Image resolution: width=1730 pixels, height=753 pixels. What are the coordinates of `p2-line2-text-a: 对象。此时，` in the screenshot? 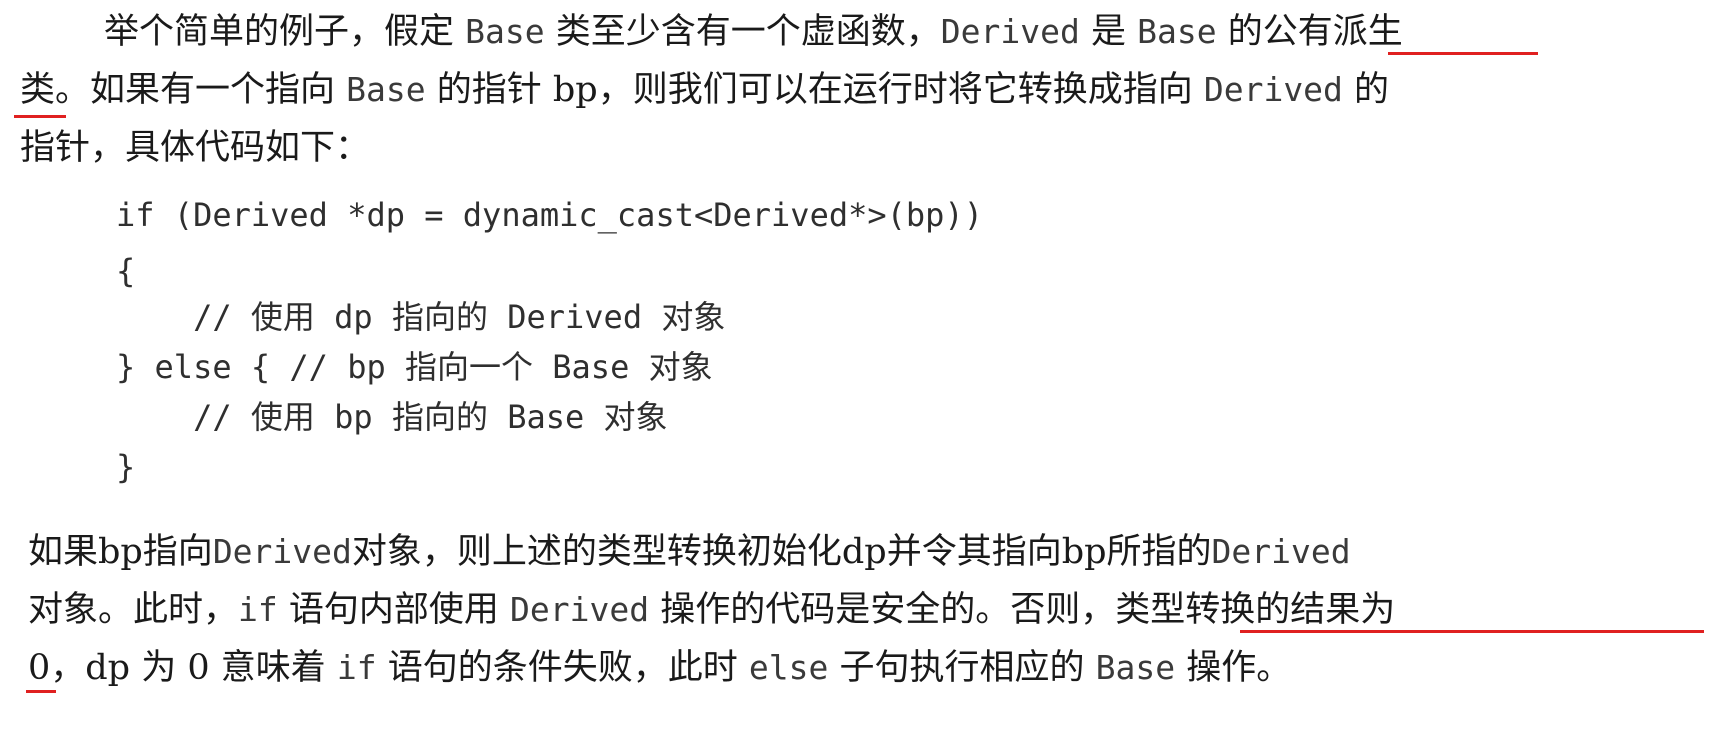 It's located at (133, 610).